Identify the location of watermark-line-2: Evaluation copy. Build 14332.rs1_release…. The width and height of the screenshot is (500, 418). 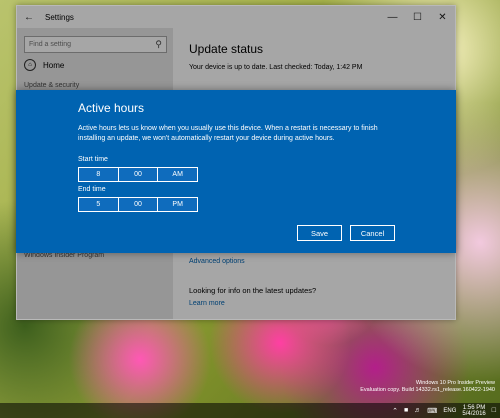
(427, 390).